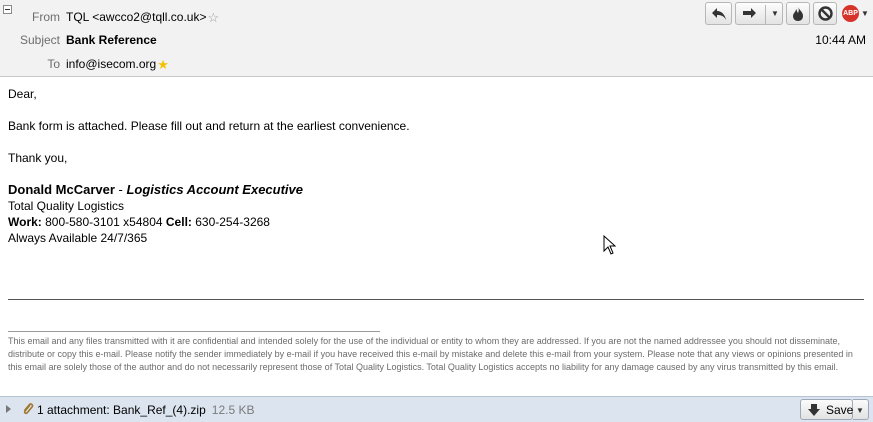  I want to click on save-button: Save, so click(826, 409).